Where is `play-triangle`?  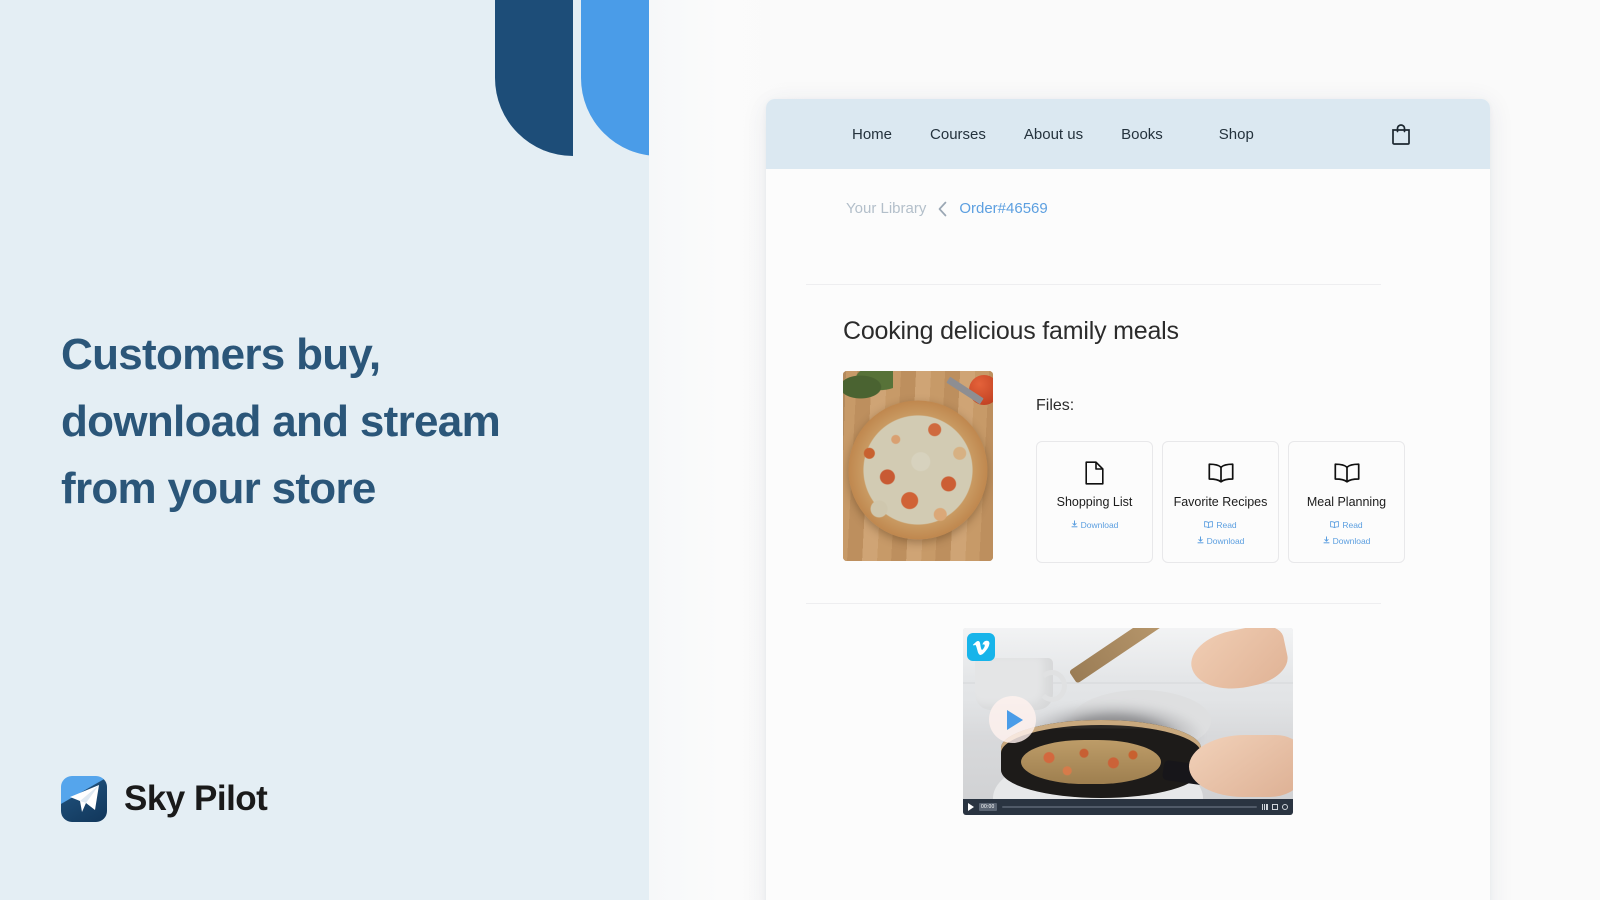 play-triangle is located at coordinates (1015, 719).